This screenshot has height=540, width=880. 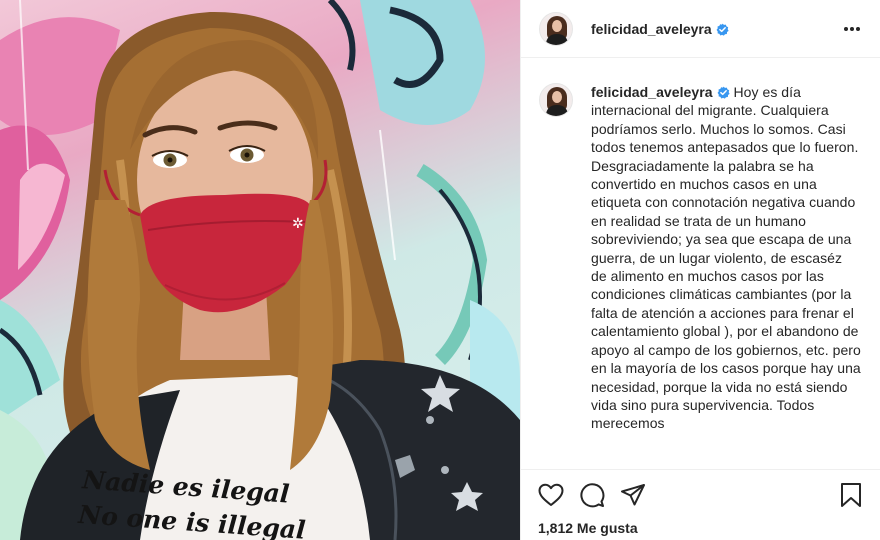 What do you see at coordinates (701, 495) in the screenshot?
I see `action-icons-row` at bounding box center [701, 495].